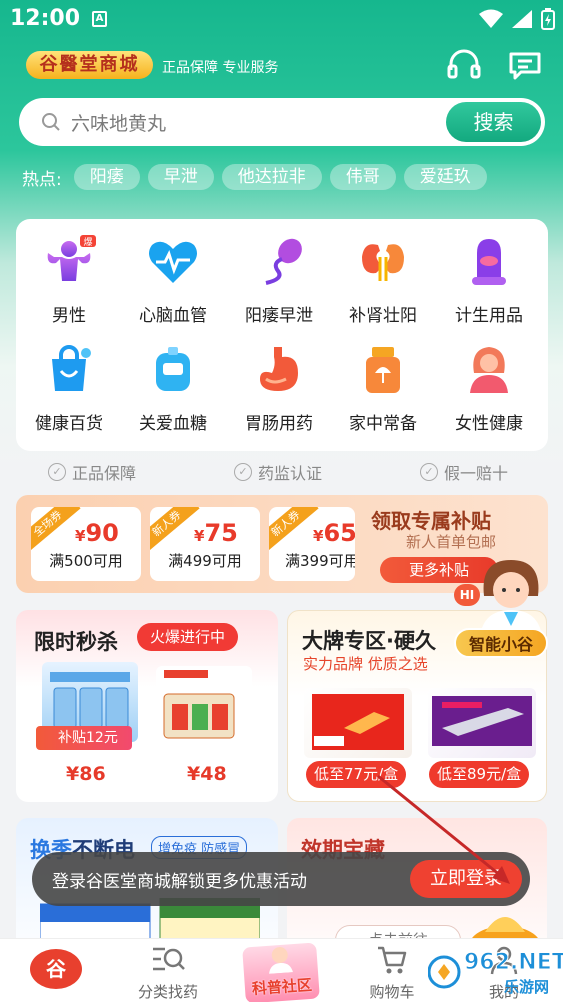  What do you see at coordinates (283, 261) in the screenshot?
I see `sperm-icon` at bounding box center [283, 261].